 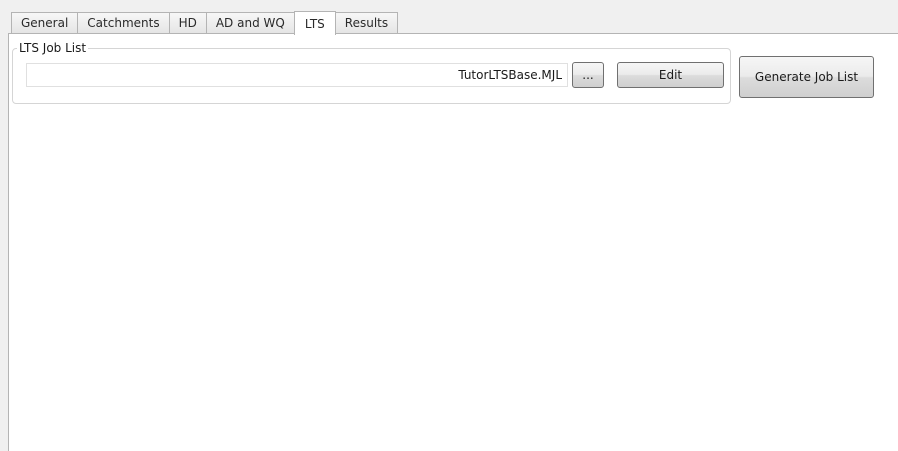 What do you see at coordinates (297, 75) in the screenshot?
I see `job-list-file-input` at bounding box center [297, 75].